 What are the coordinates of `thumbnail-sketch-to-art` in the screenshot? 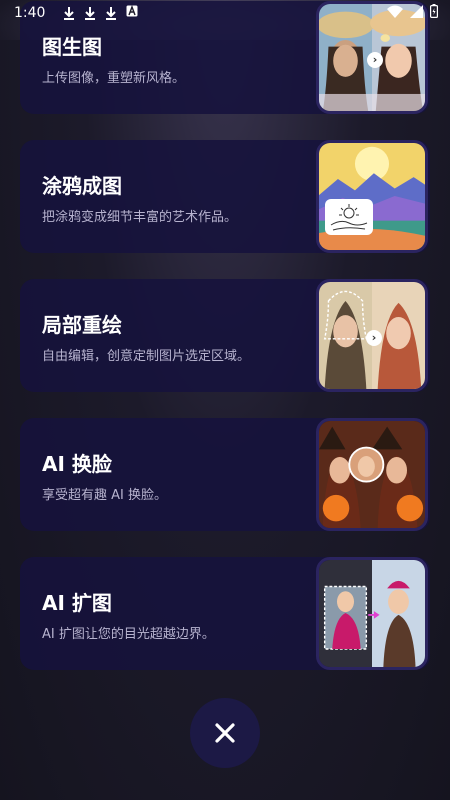 It's located at (372, 196).